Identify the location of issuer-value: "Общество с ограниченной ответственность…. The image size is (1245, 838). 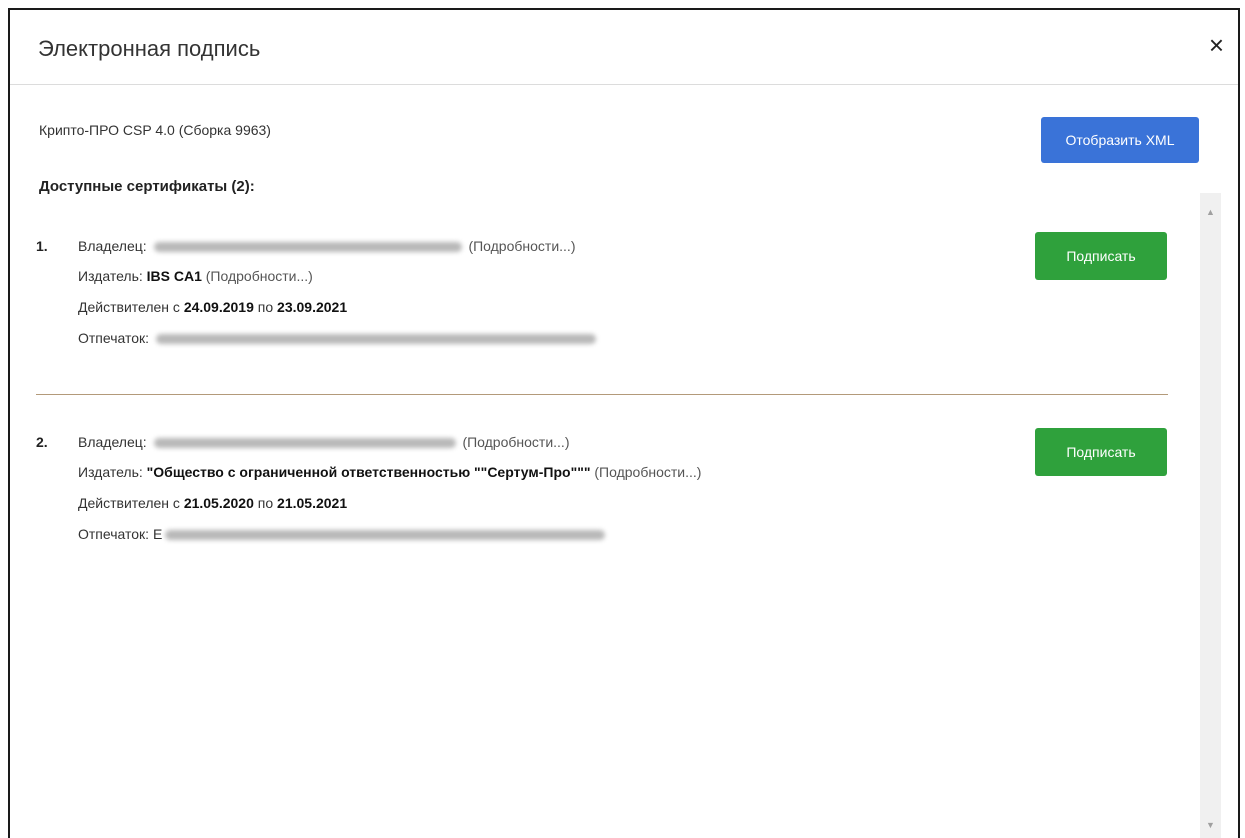
(368, 472).